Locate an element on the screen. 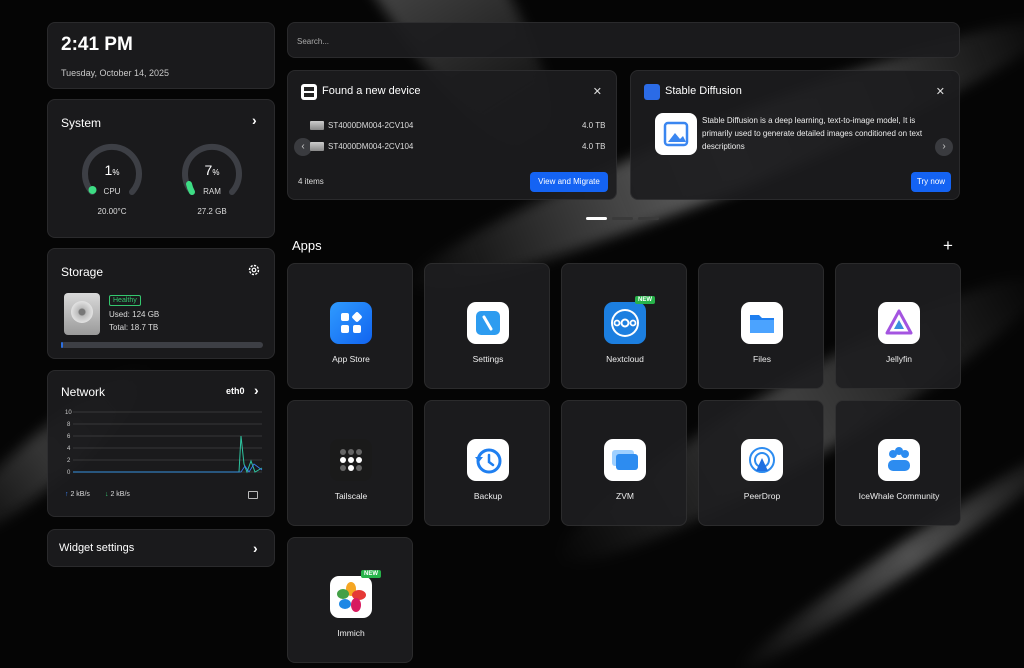 This screenshot has width=1024, height=668. widget-settings-label: Widget settings is located at coordinates (97, 548).